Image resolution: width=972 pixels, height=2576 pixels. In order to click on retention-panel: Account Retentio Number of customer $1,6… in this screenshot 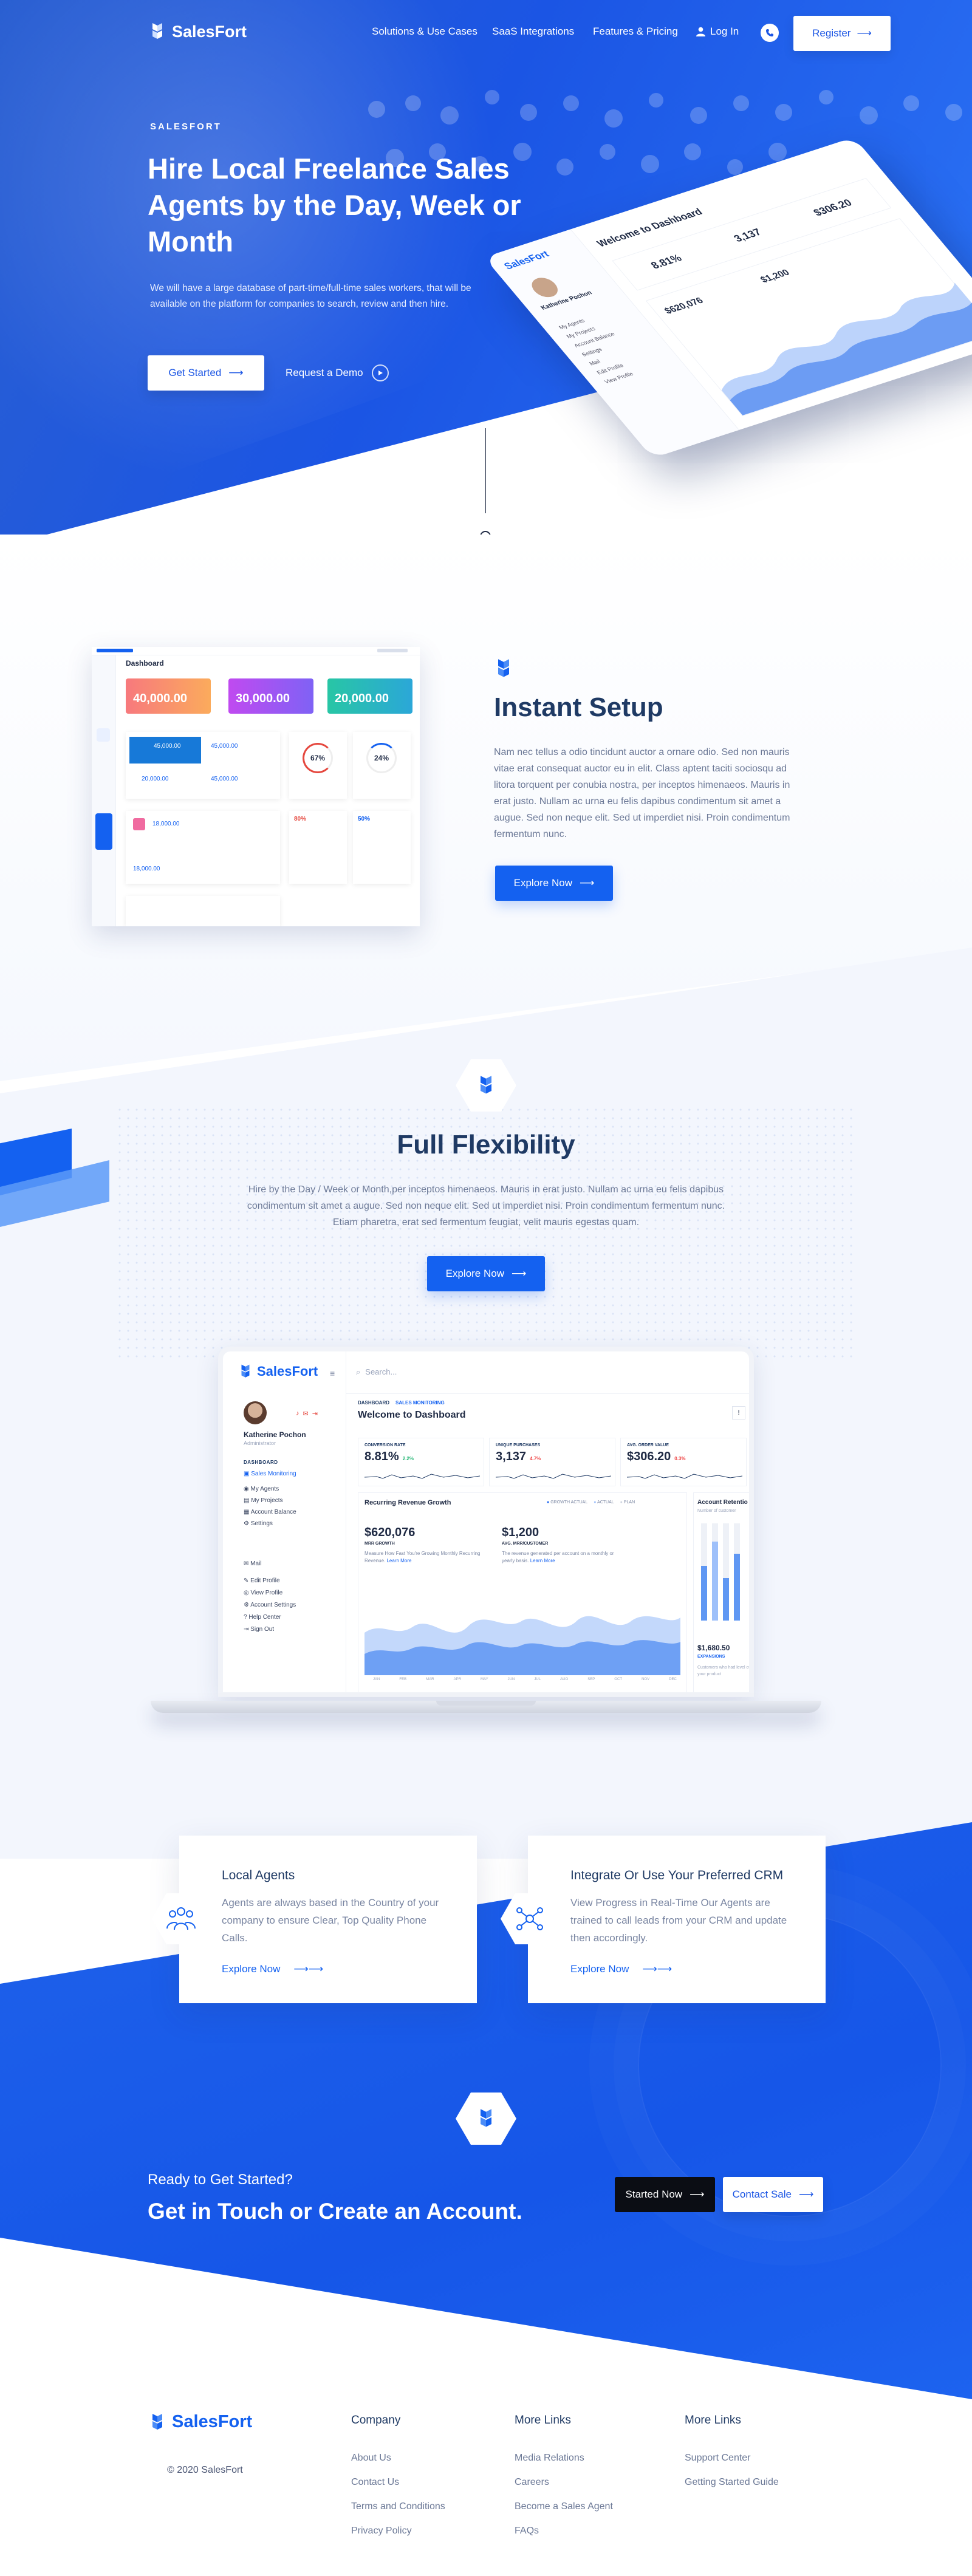, I will do `click(721, 1592)`.